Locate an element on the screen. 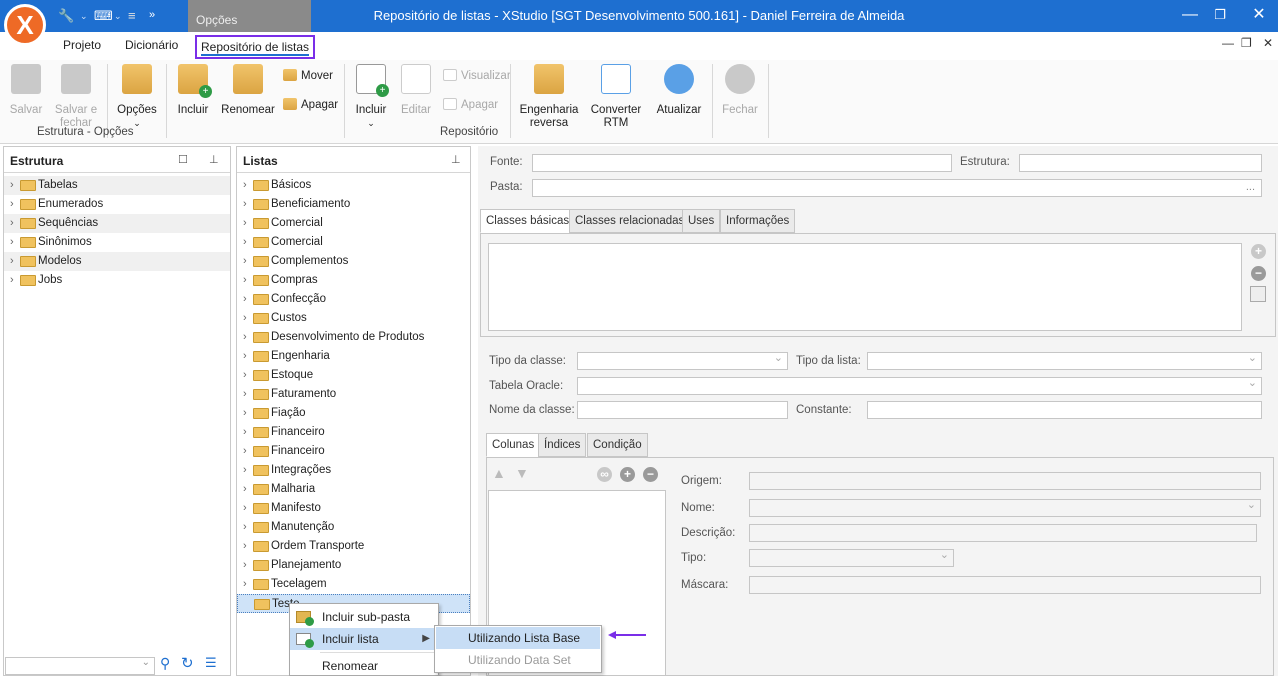  tab-uses: Uses is located at coordinates (701, 221).